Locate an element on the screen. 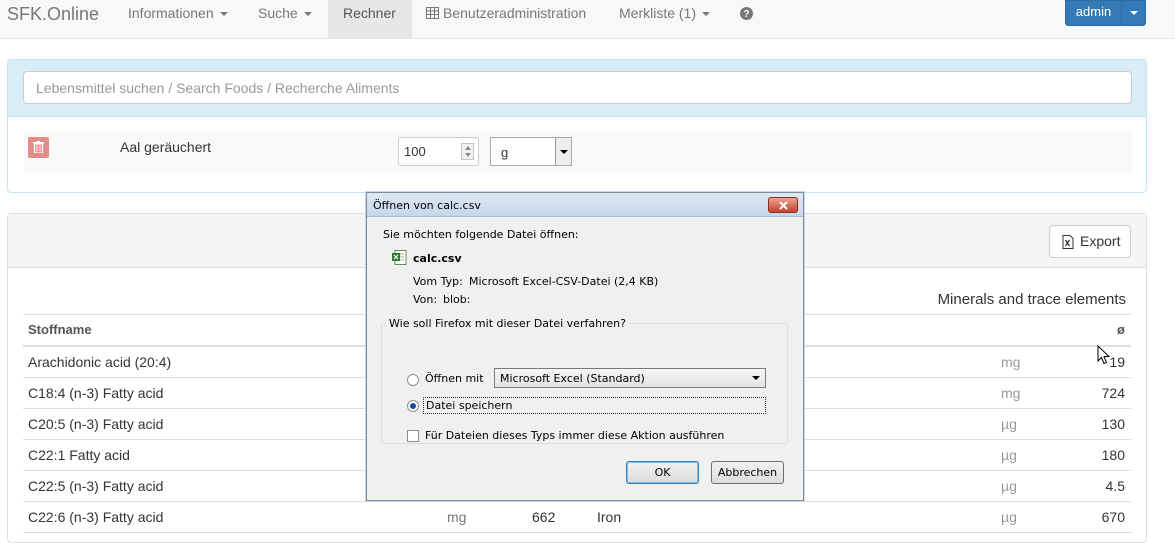 This screenshot has width=1175, height=543. dialog-title: Öffnen von calc.csv is located at coordinates (427, 205).